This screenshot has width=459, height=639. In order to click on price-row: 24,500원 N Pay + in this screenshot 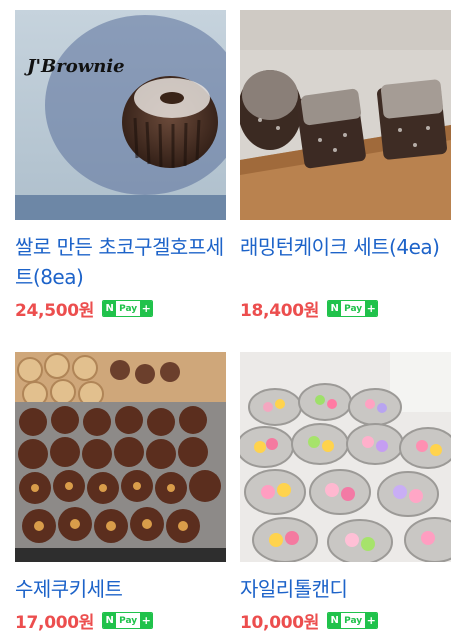, I will do `click(120, 308)`.